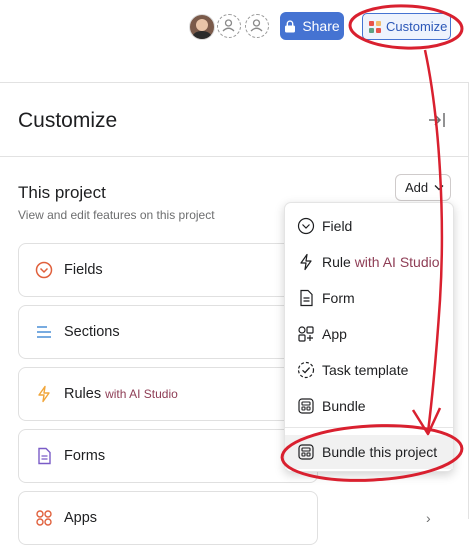  Describe the element at coordinates (168, 518) in the screenshot. I see `card-apps: Apps` at that location.